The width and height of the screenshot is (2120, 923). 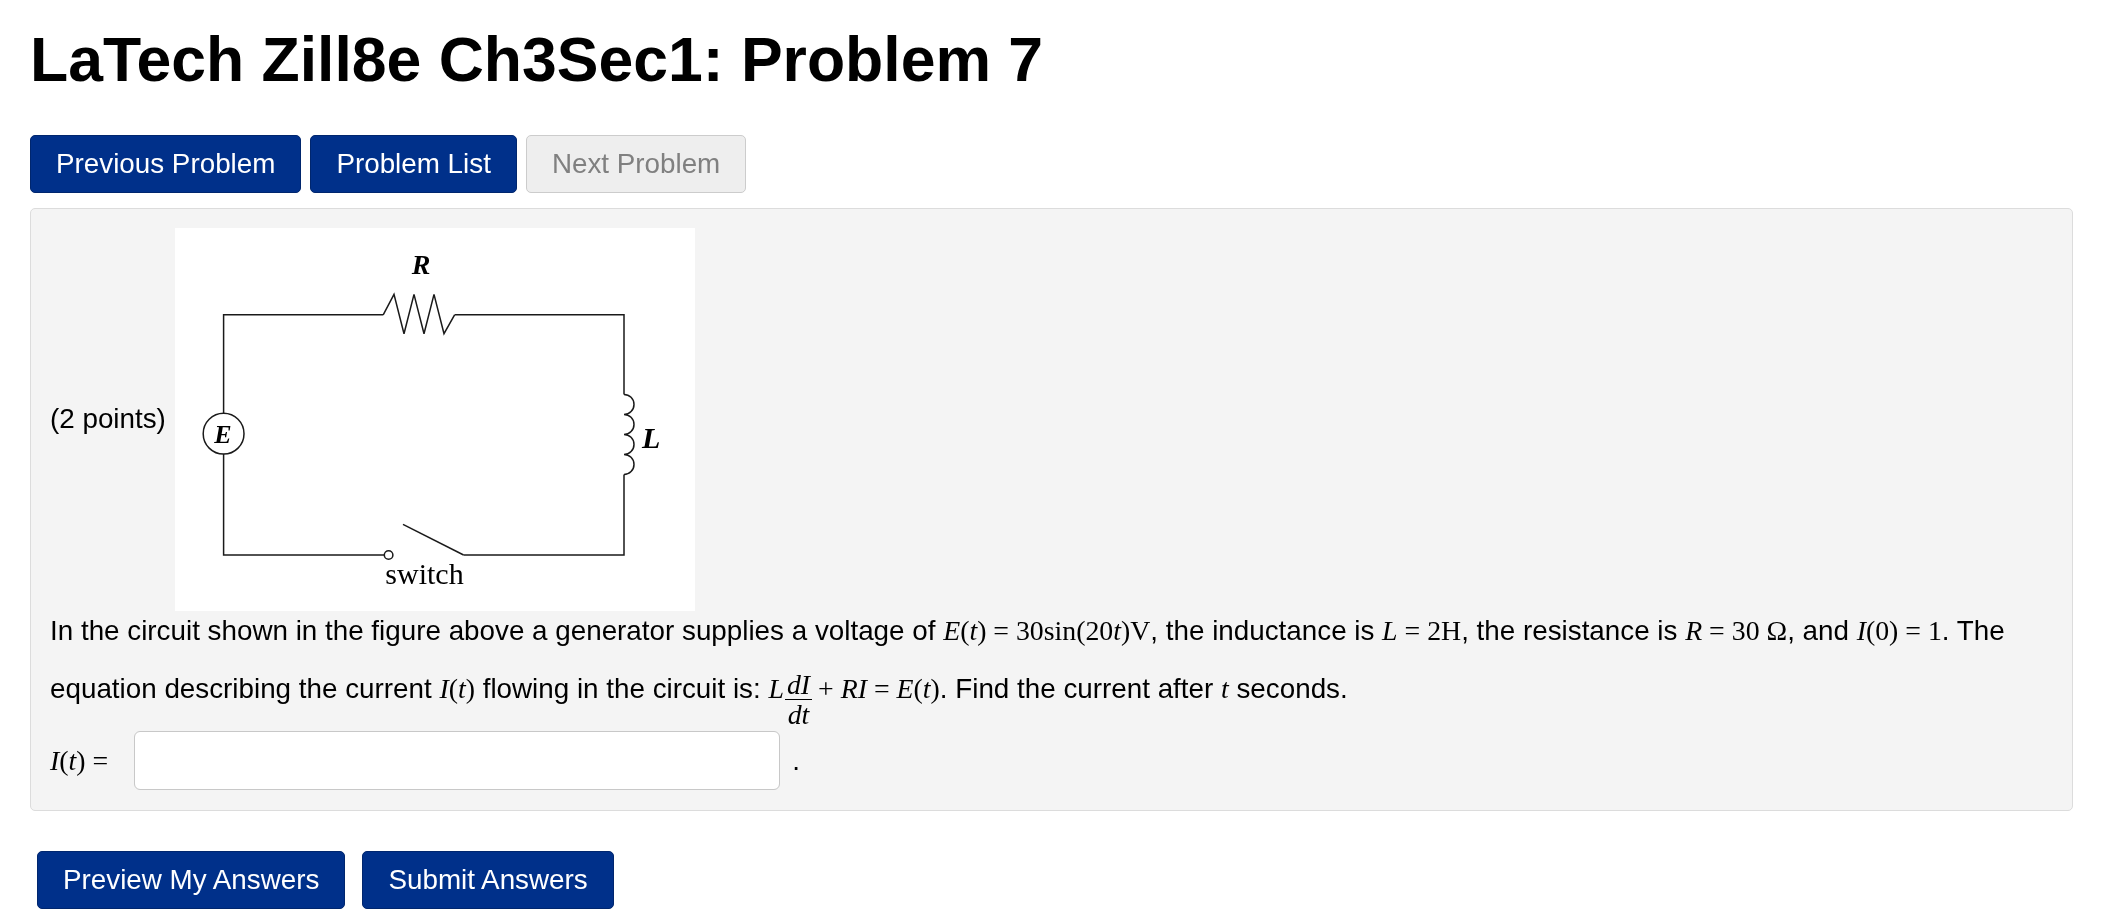 I want to click on answer-label: I(t) =, so click(x=79, y=760).